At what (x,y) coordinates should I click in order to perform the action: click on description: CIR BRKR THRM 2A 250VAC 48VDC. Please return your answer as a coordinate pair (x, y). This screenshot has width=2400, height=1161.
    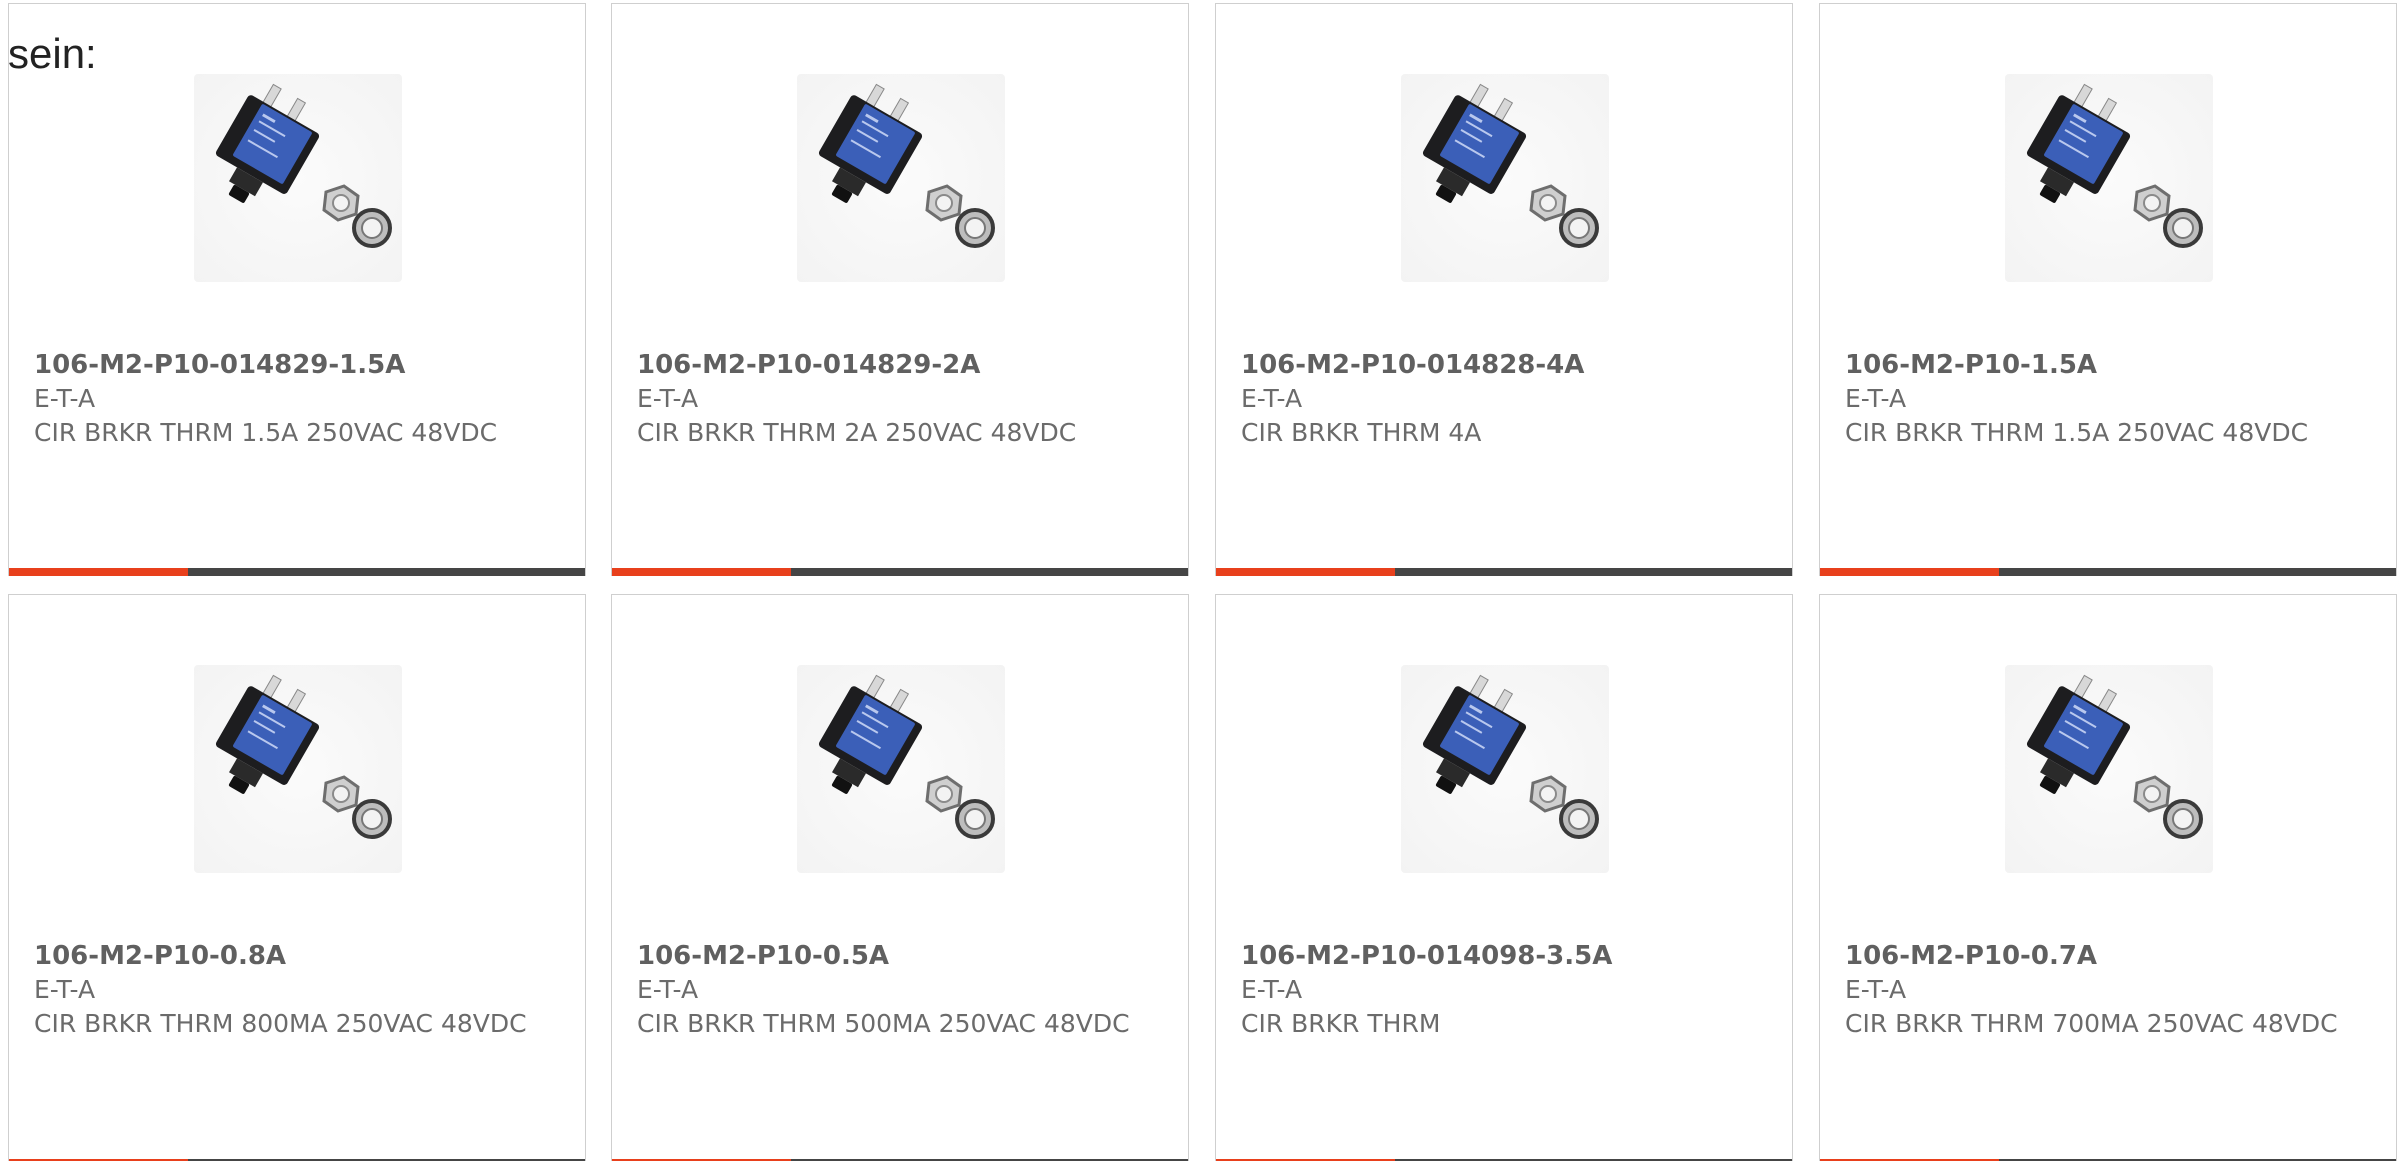
    Looking at the image, I should click on (857, 432).